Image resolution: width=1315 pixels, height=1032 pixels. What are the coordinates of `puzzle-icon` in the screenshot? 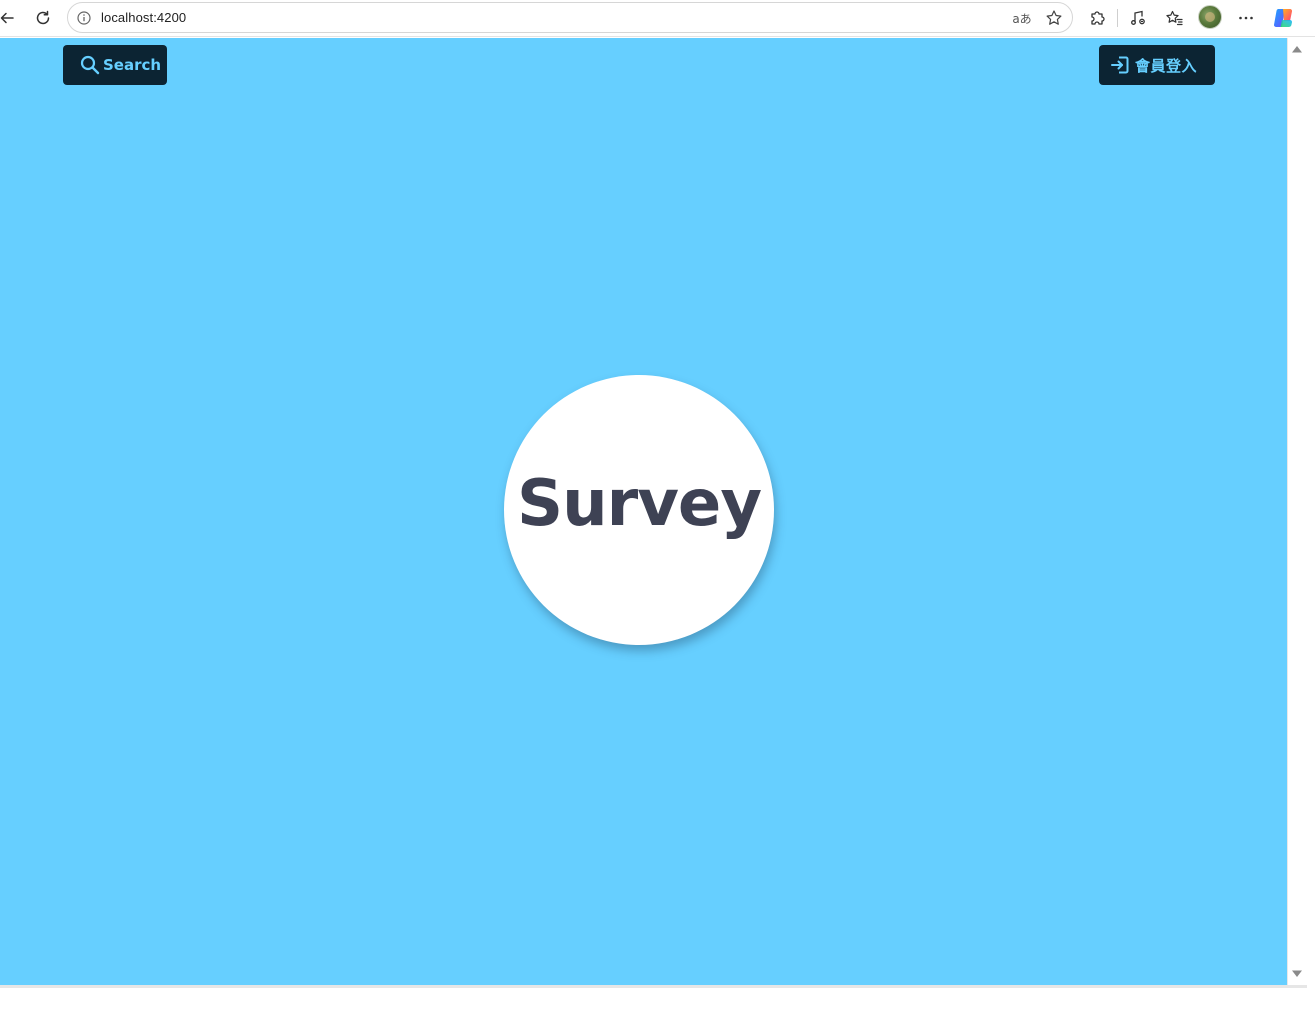 It's located at (1098, 18).